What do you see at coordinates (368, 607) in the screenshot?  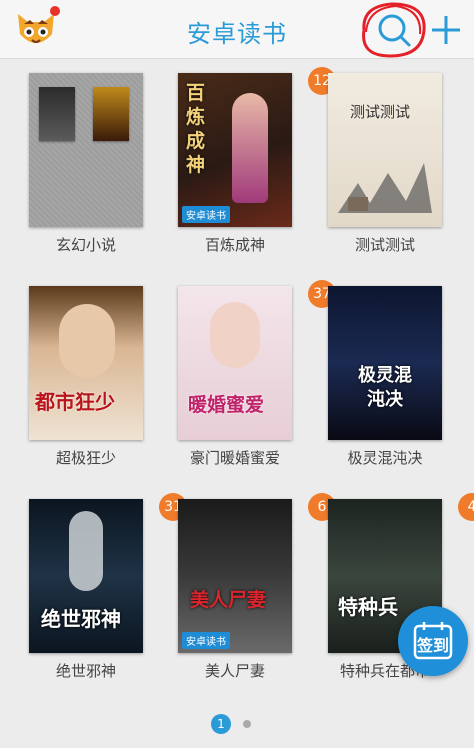 I see `cover-text: 特种兵` at bounding box center [368, 607].